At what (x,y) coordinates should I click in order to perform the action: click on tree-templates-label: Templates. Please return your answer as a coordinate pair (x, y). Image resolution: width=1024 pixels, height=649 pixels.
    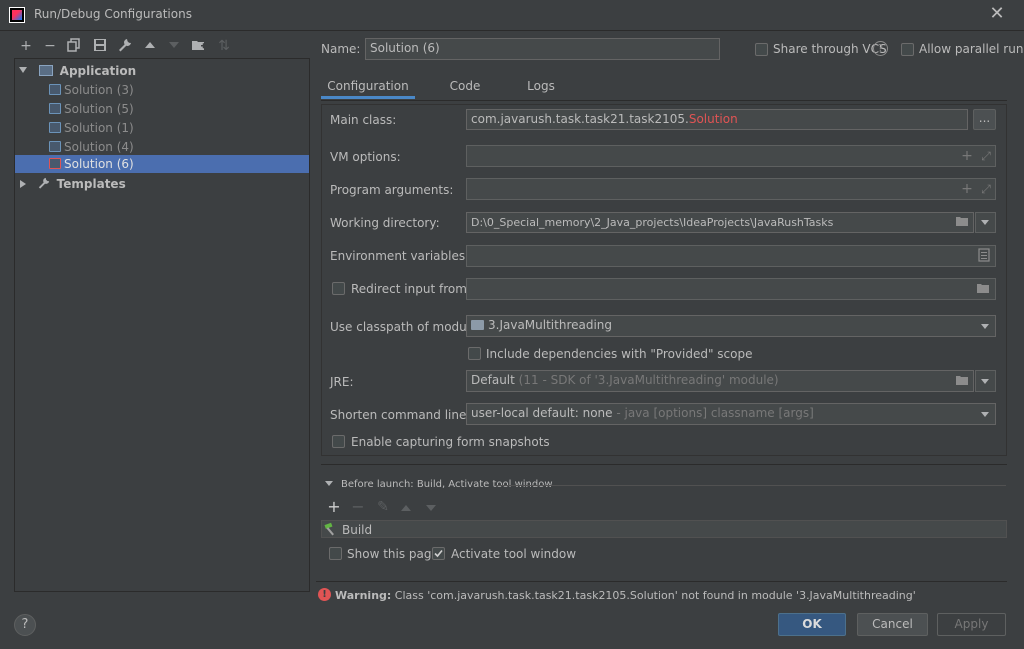
    Looking at the image, I should click on (91, 184).